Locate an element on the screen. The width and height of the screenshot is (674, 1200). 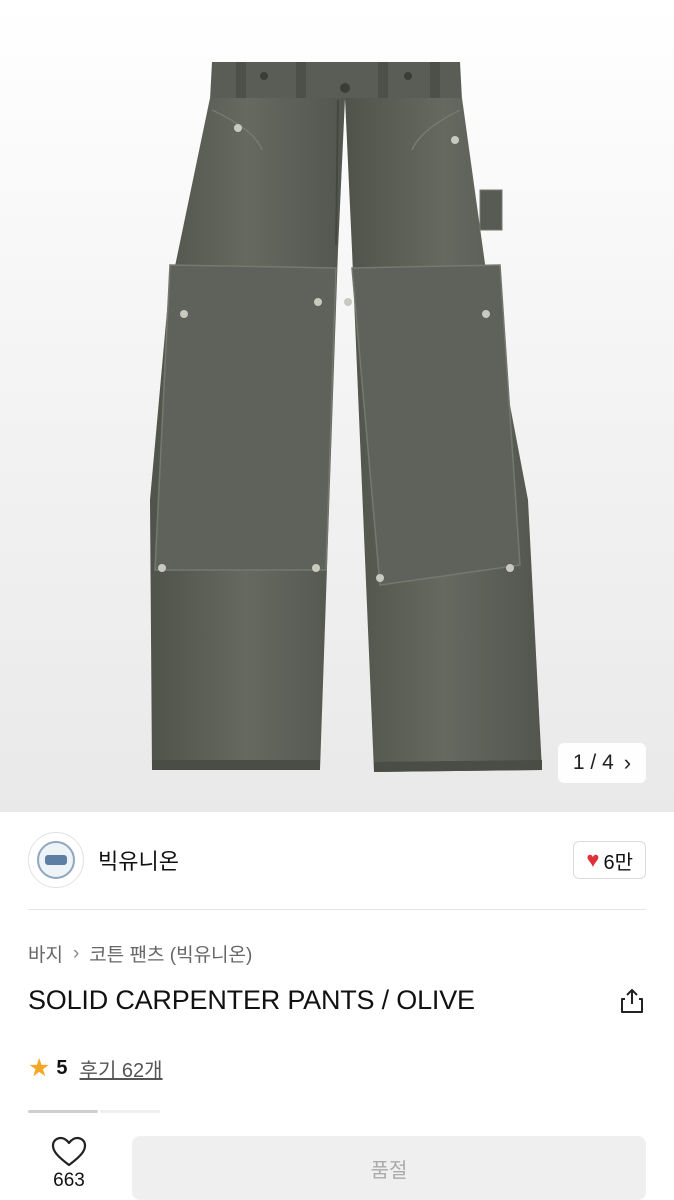
soldout-button: 품절 is located at coordinates (389, 1168).